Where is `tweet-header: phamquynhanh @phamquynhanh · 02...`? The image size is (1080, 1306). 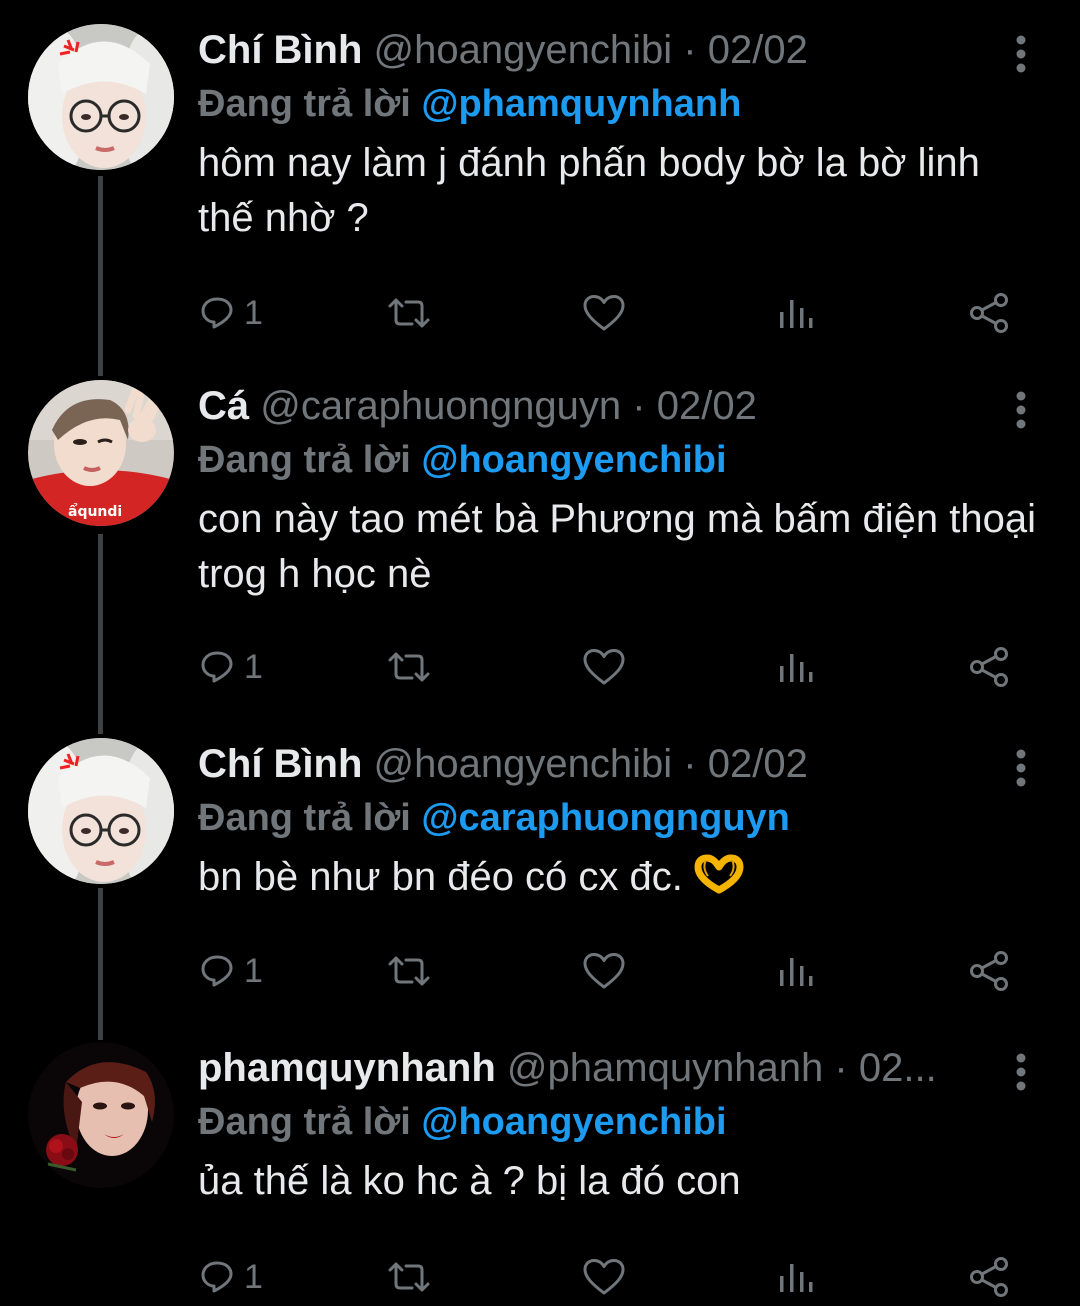 tweet-header: phamquynhanh @phamquynhanh · 02... is located at coordinates (598, 1068).